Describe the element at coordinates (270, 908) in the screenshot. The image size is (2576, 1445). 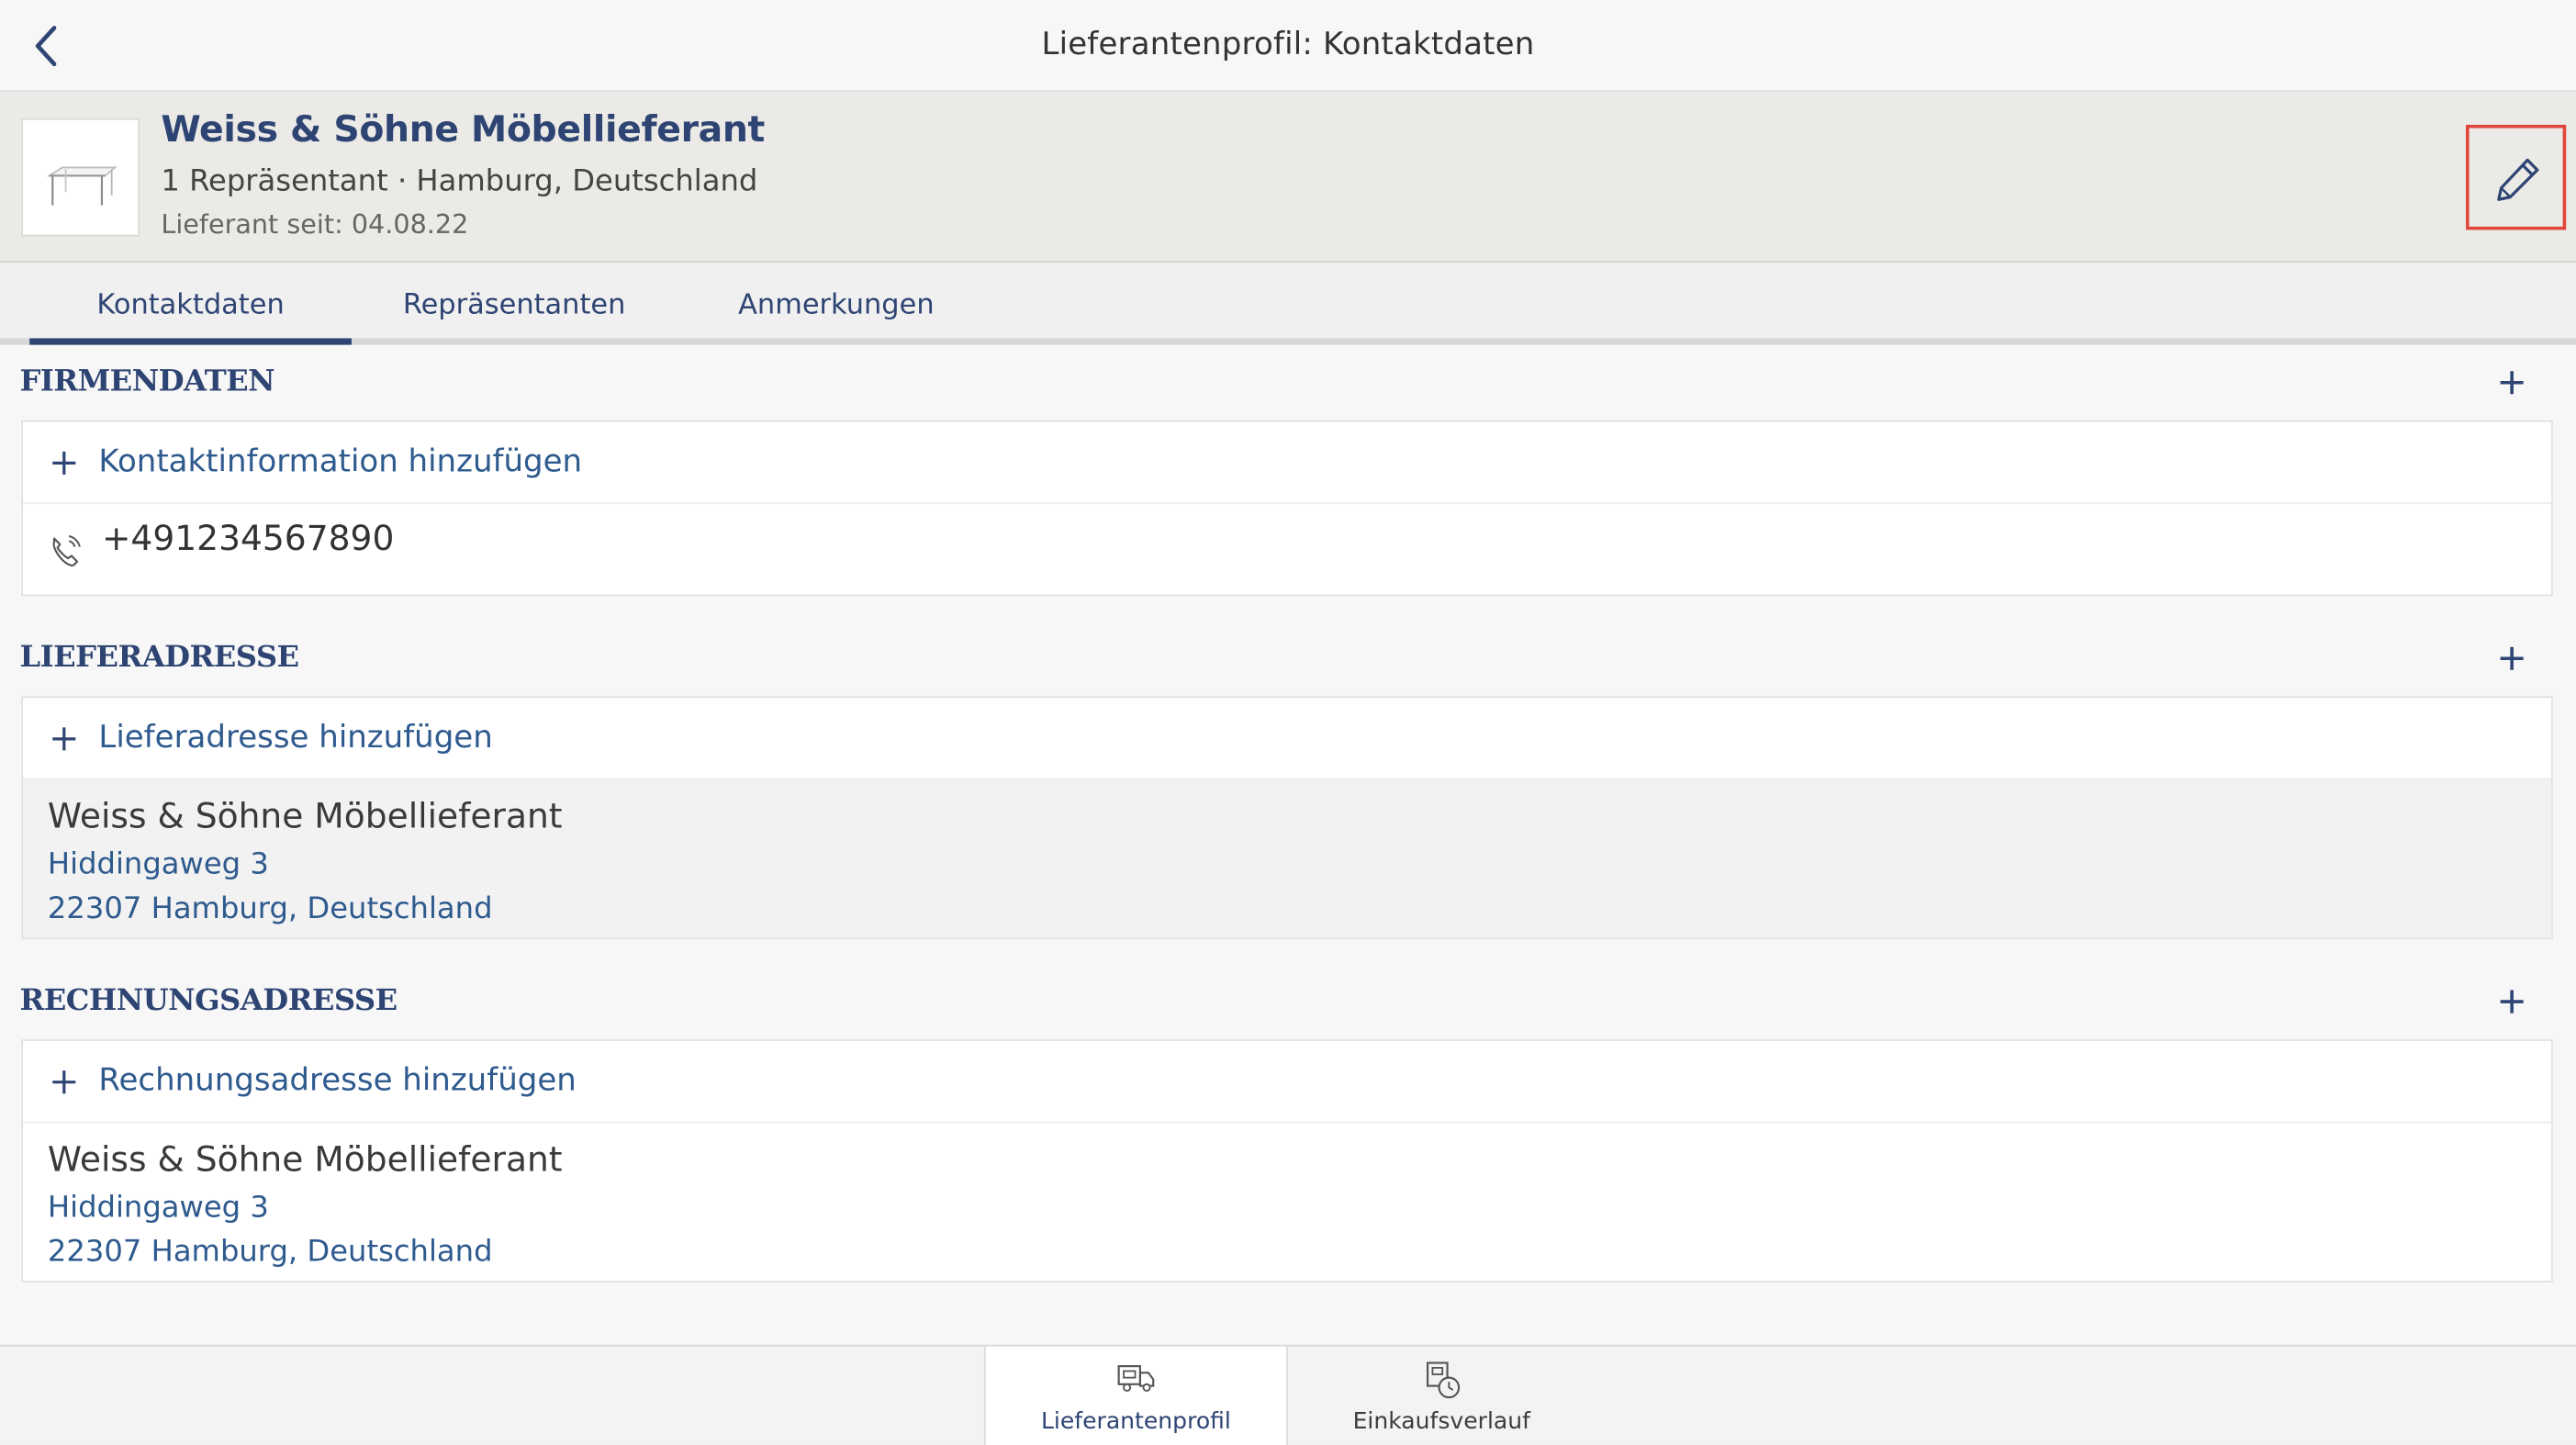
I see `delivery-address-city: 22307 Hamburg, Deutschland` at that location.